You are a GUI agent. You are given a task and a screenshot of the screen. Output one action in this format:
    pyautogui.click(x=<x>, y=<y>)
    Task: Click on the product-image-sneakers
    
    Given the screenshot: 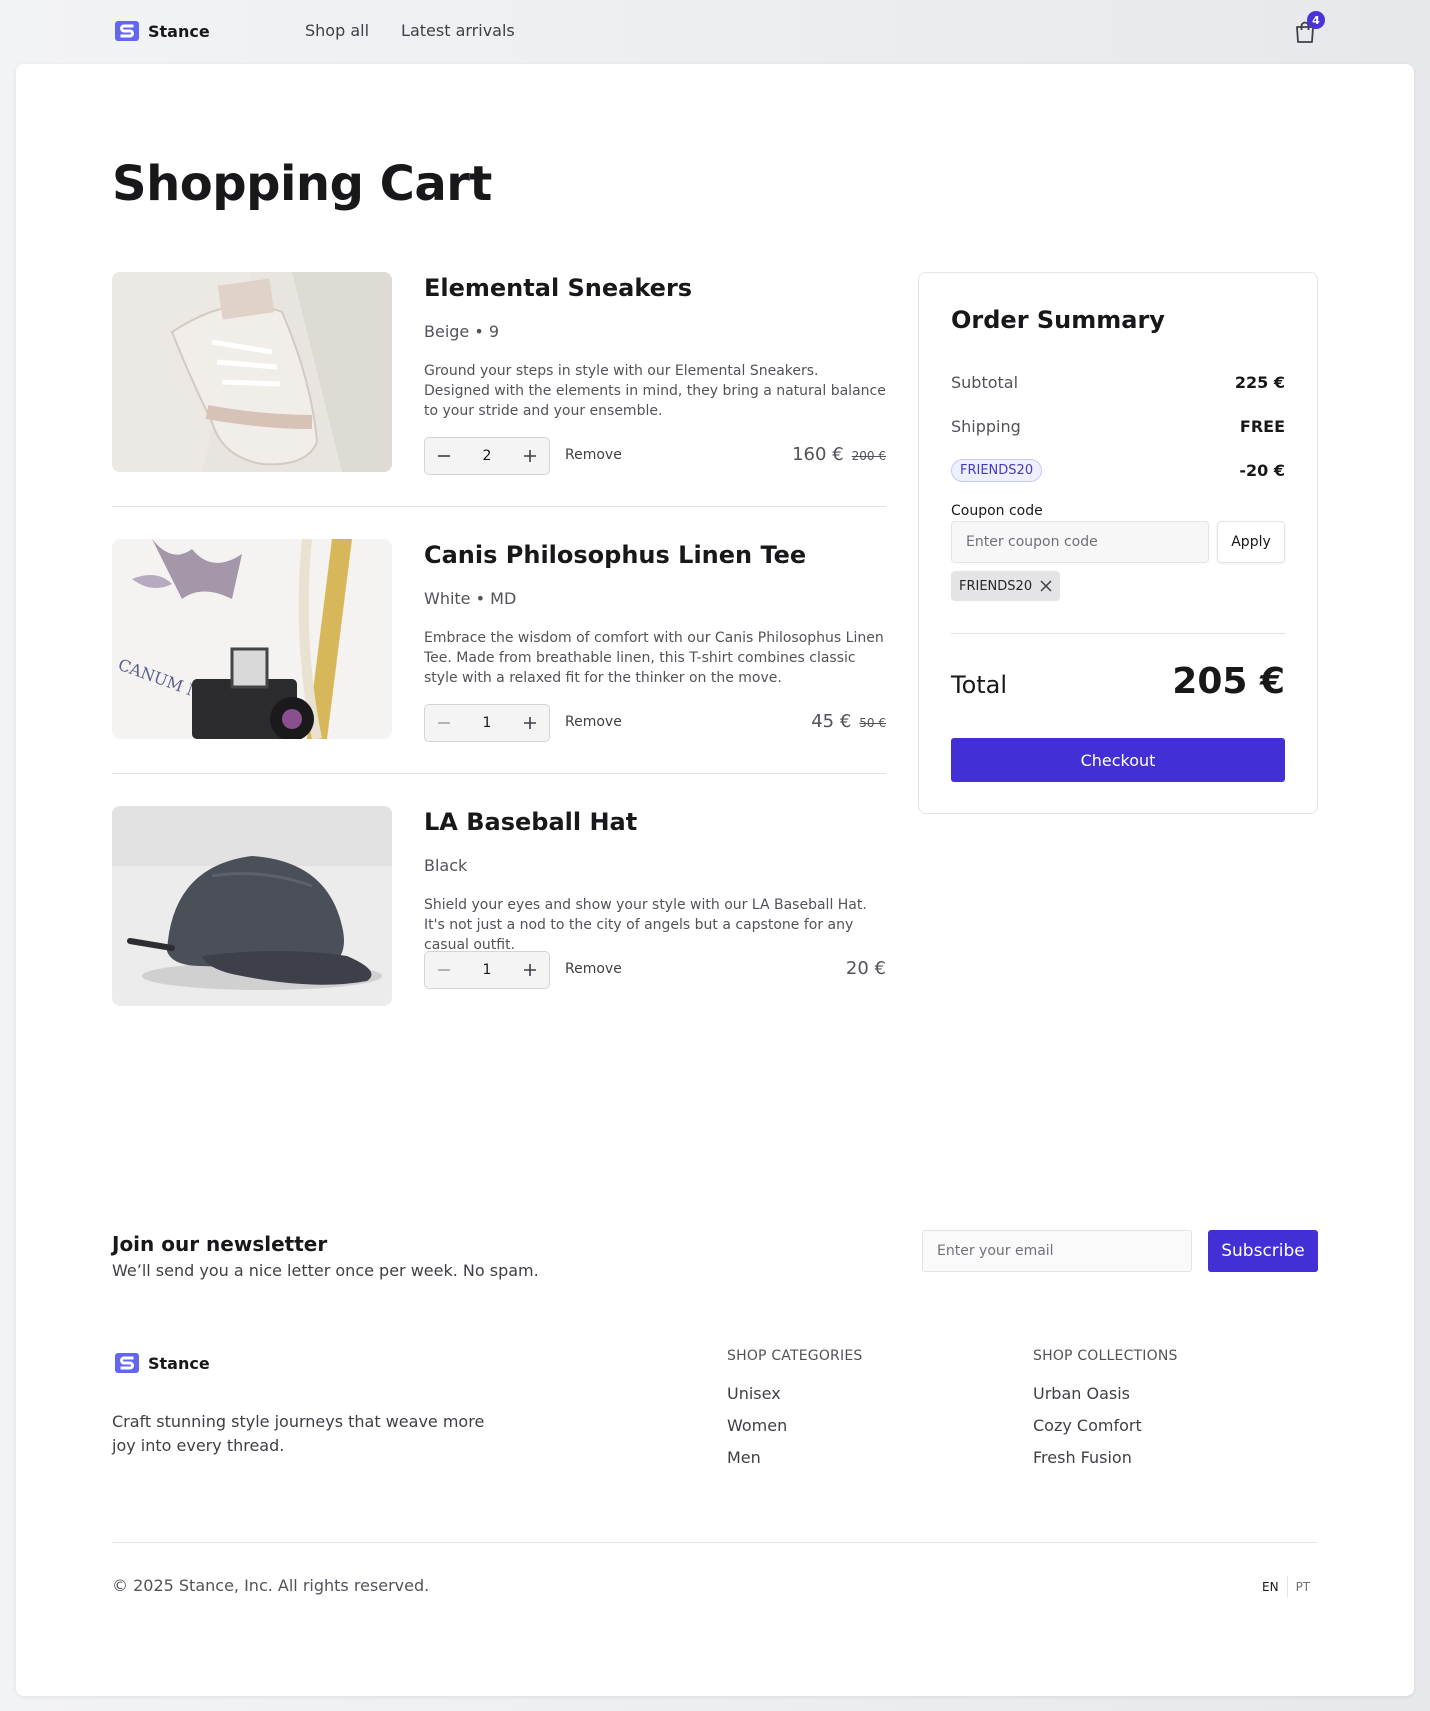 What is the action you would take?
    pyautogui.click(x=252, y=372)
    